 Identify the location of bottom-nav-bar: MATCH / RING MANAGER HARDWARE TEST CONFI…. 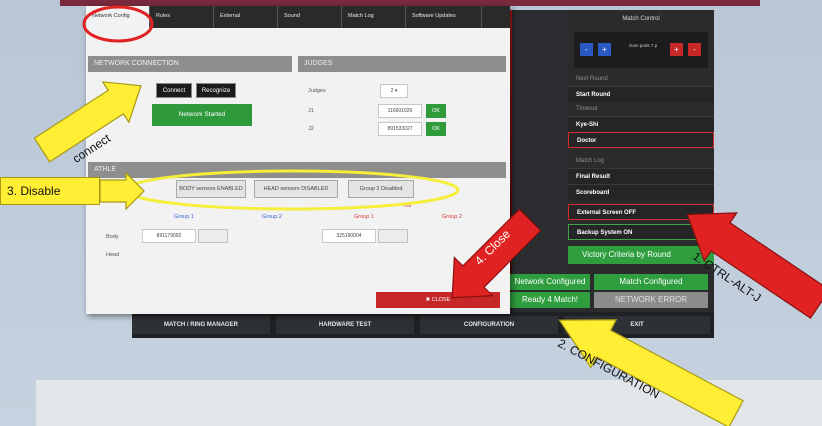
(423, 325).